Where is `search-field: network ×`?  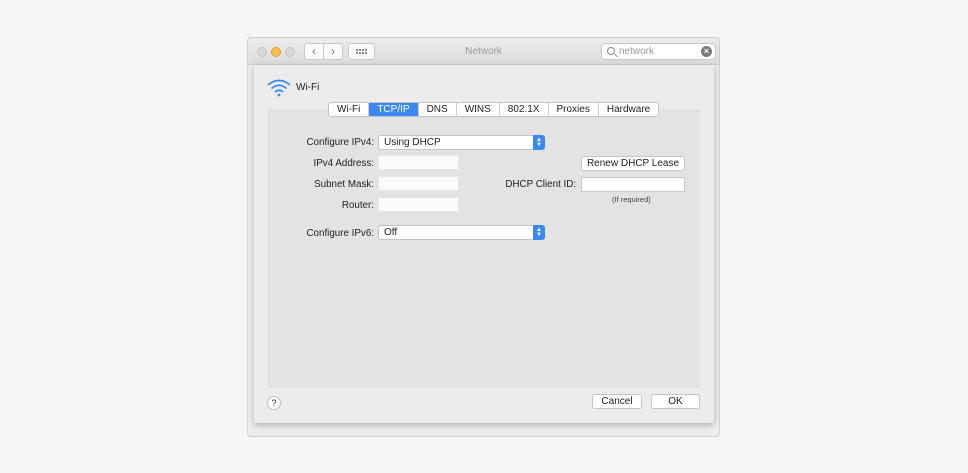 search-field: network × is located at coordinates (658, 51).